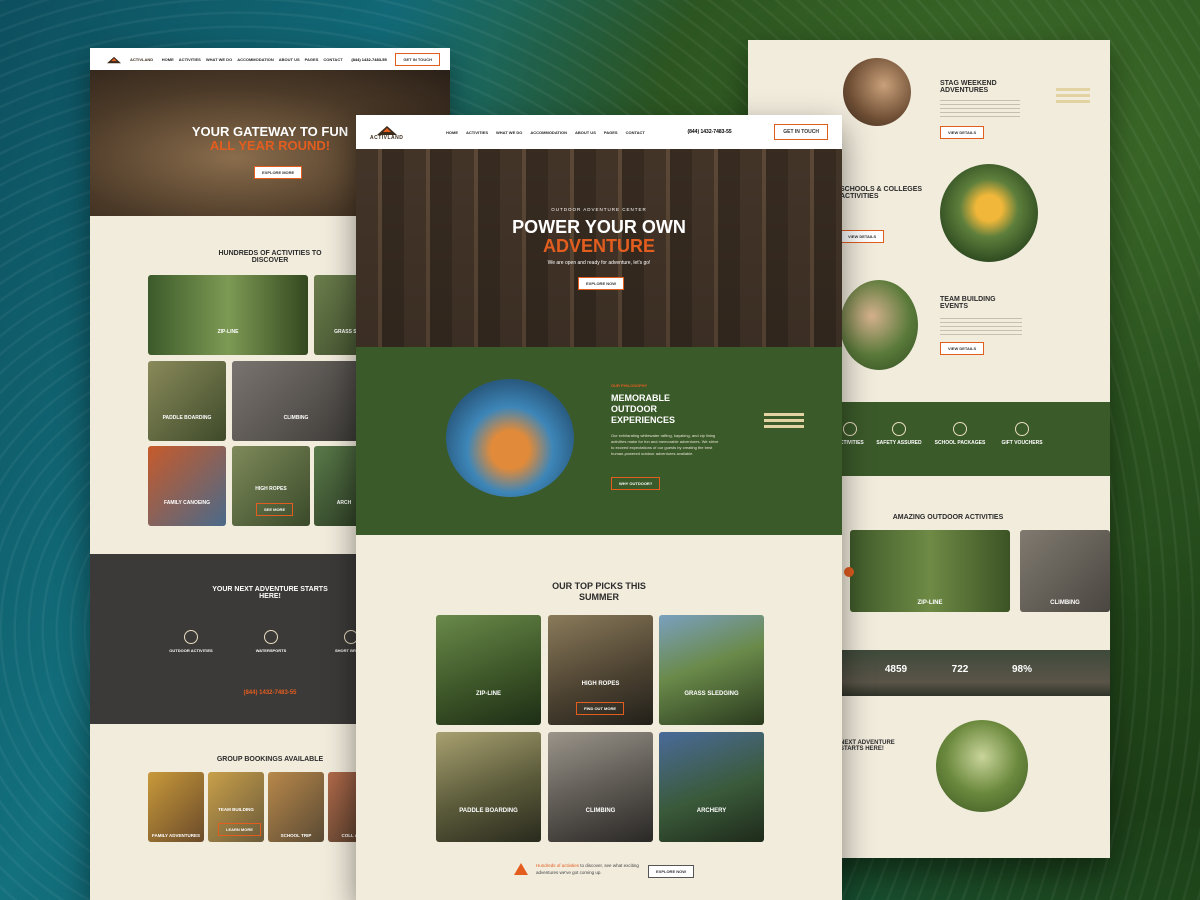  I want to click on center-hero-button: EXPLORE NOW, so click(601, 283).